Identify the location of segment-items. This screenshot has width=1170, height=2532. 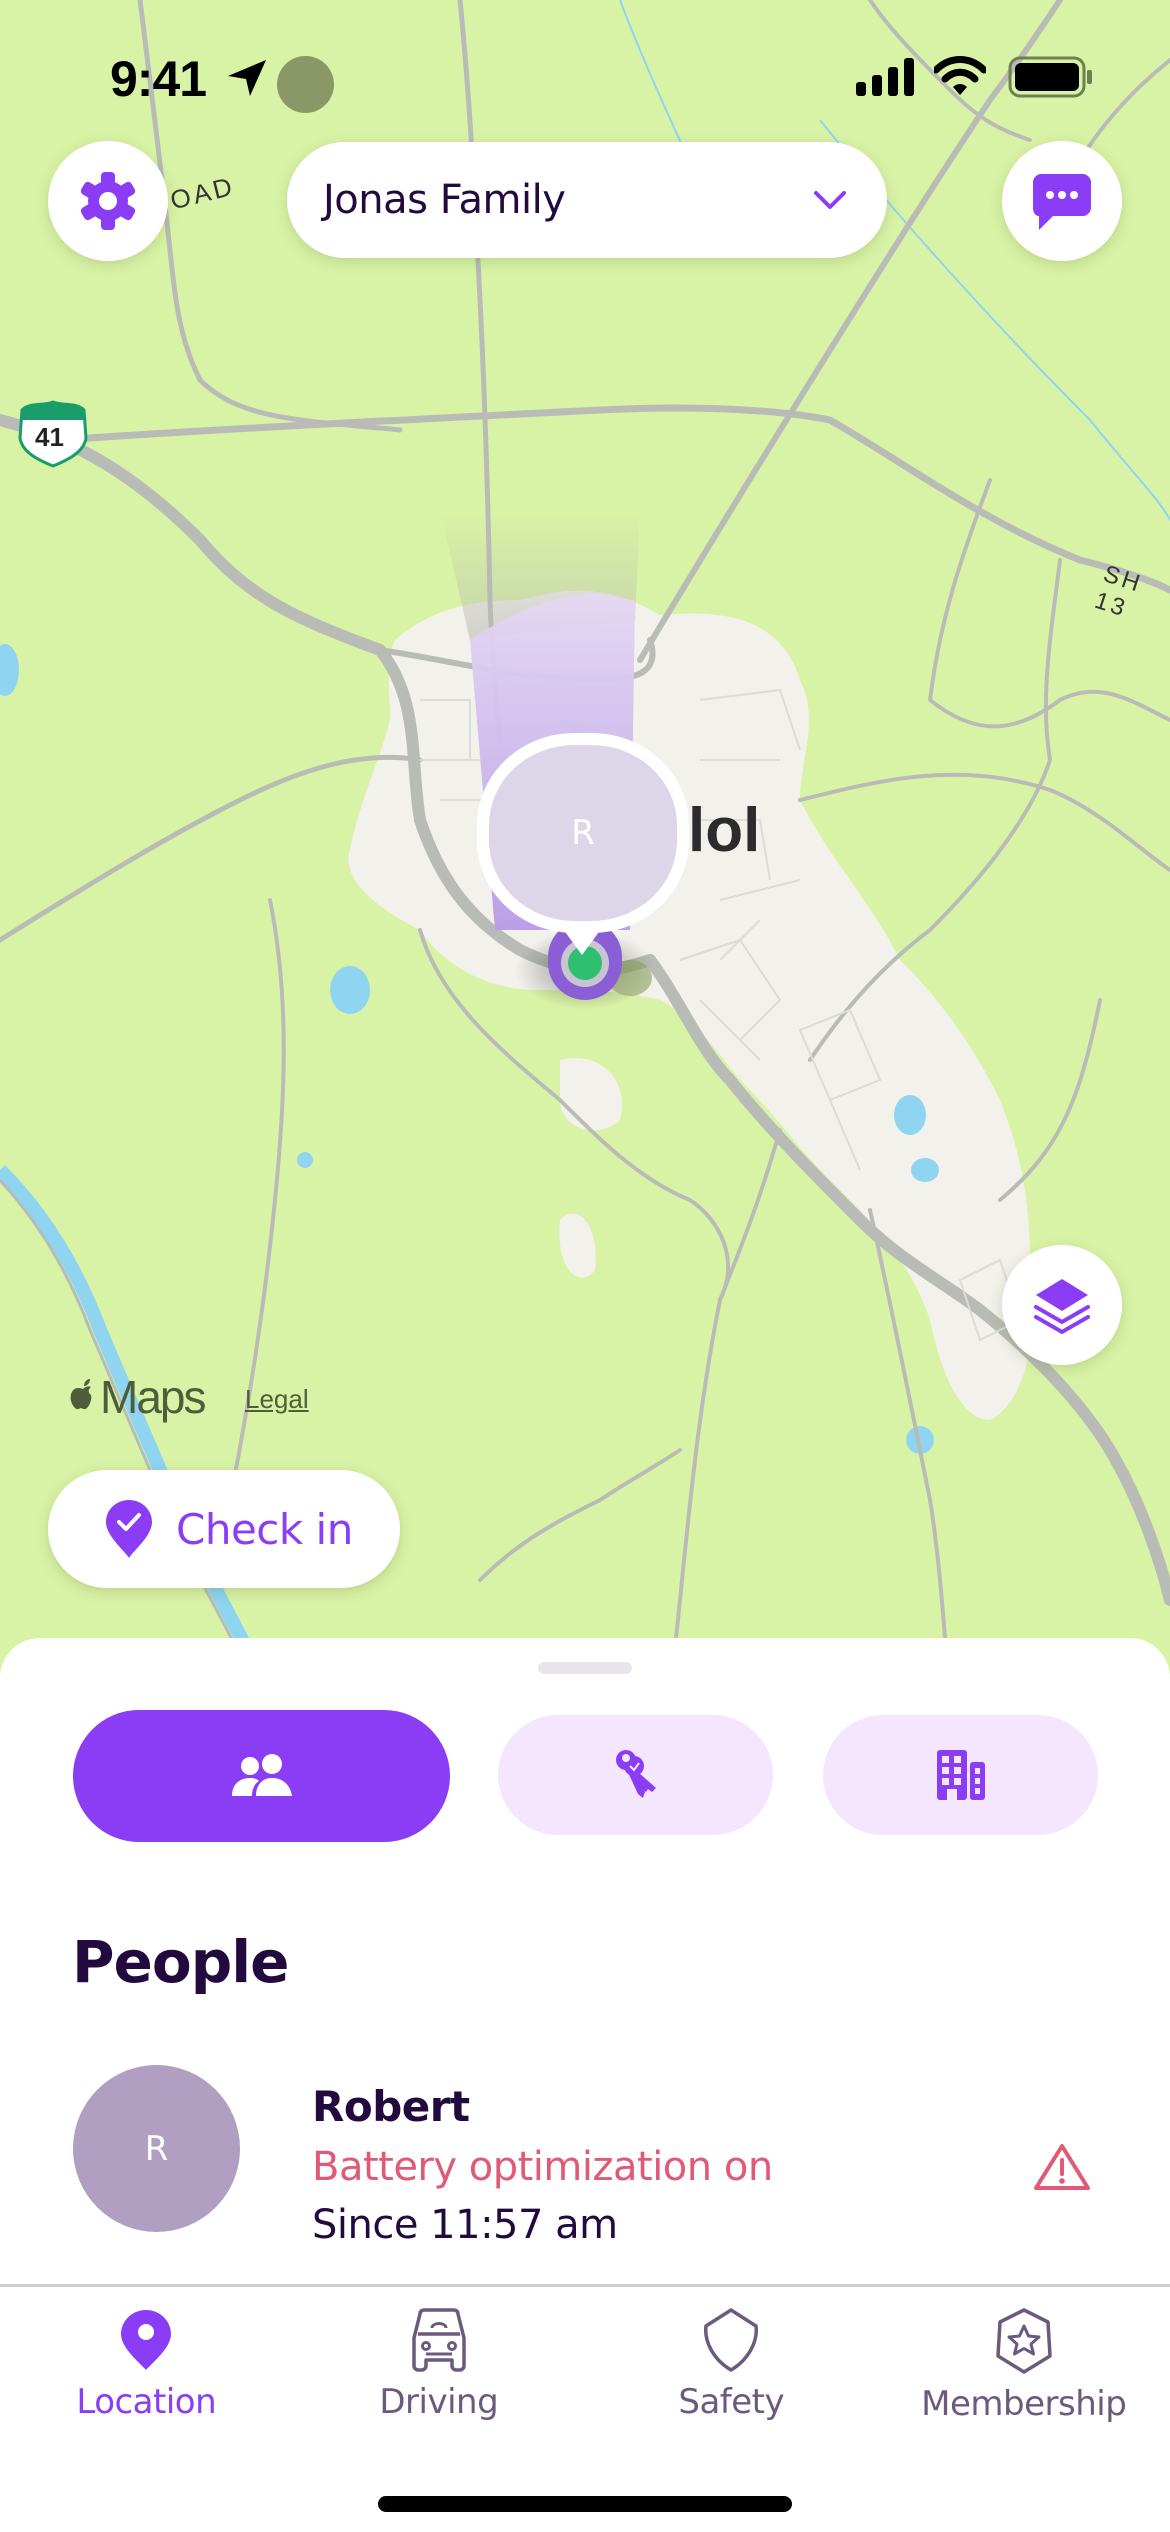
(635, 1775).